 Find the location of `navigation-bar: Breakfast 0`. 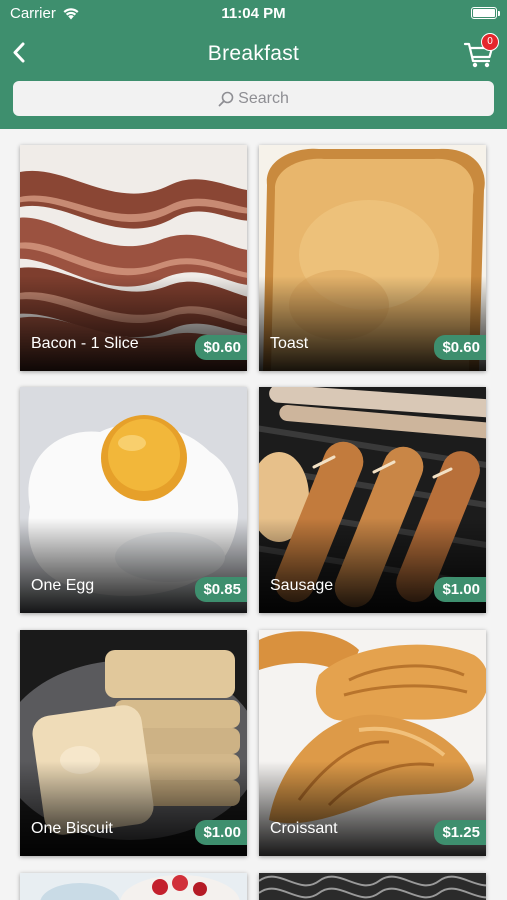

navigation-bar: Breakfast 0 is located at coordinates (253, 53).